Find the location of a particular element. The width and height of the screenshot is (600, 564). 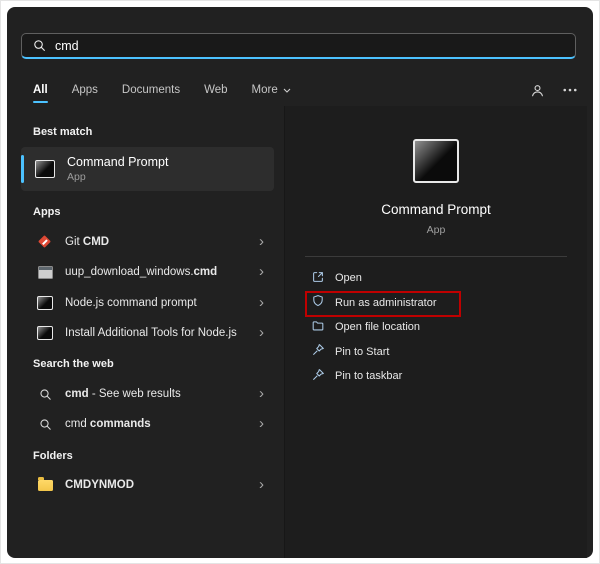

tab-web: Web is located at coordinates (215, 90).